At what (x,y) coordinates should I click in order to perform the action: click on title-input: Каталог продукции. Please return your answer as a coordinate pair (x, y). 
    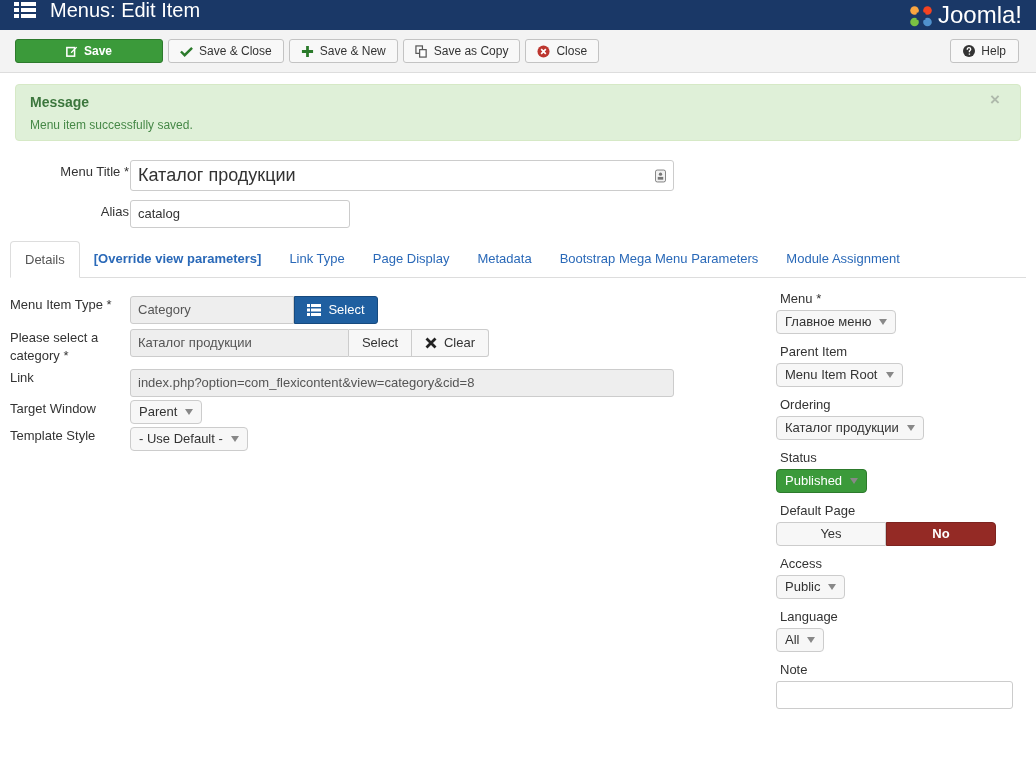
    Looking at the image, I should click on (402, 175).